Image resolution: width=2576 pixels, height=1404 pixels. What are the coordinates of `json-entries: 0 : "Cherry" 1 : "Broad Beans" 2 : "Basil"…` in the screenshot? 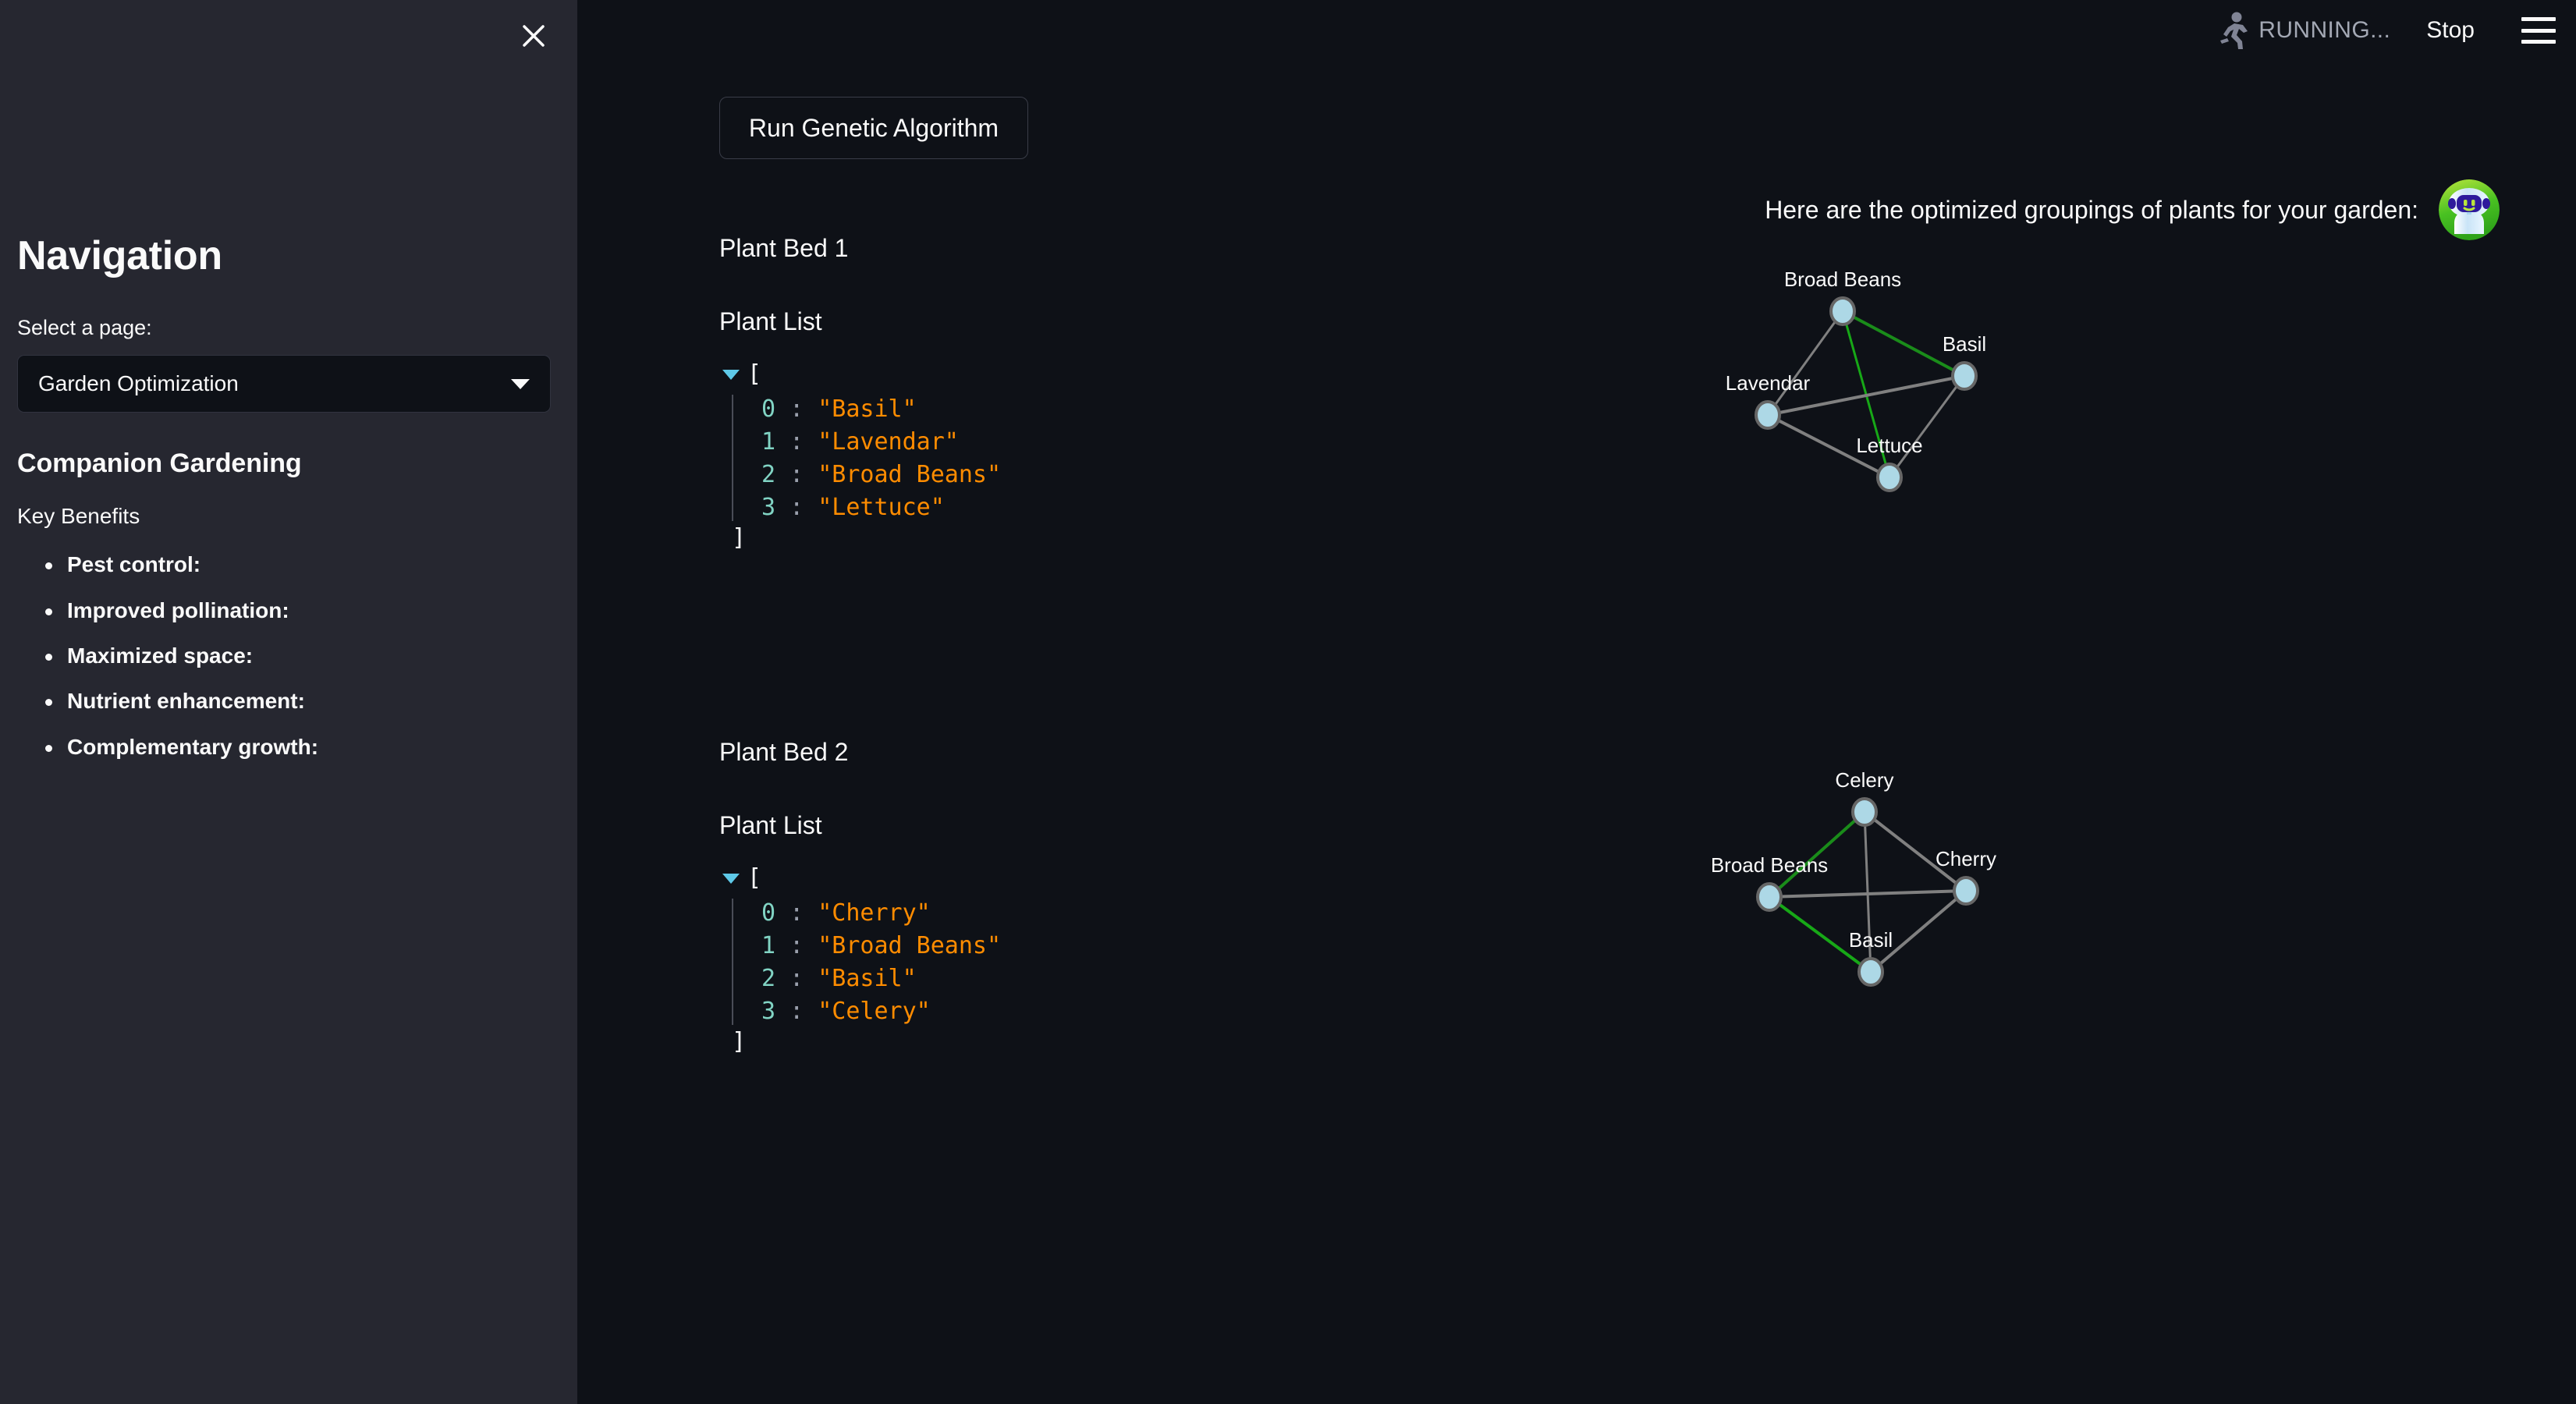 It's located at (866, 963).